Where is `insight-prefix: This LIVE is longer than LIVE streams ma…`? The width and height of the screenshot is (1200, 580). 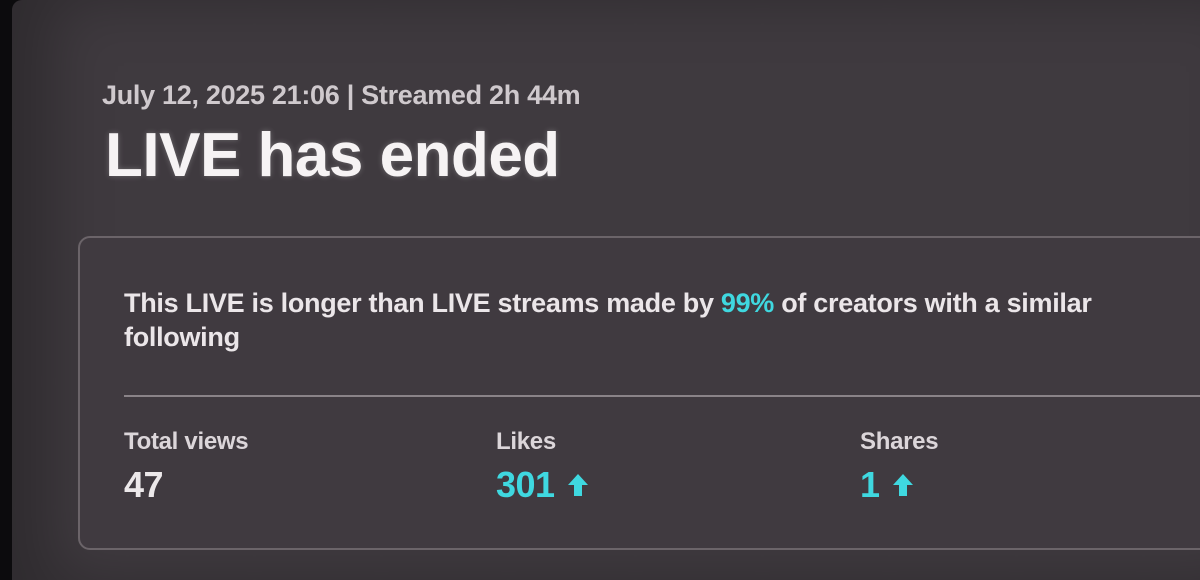
insight-prefix: This LIVE is longer than LIVE streams ma… is located at coordinates (422, 303).